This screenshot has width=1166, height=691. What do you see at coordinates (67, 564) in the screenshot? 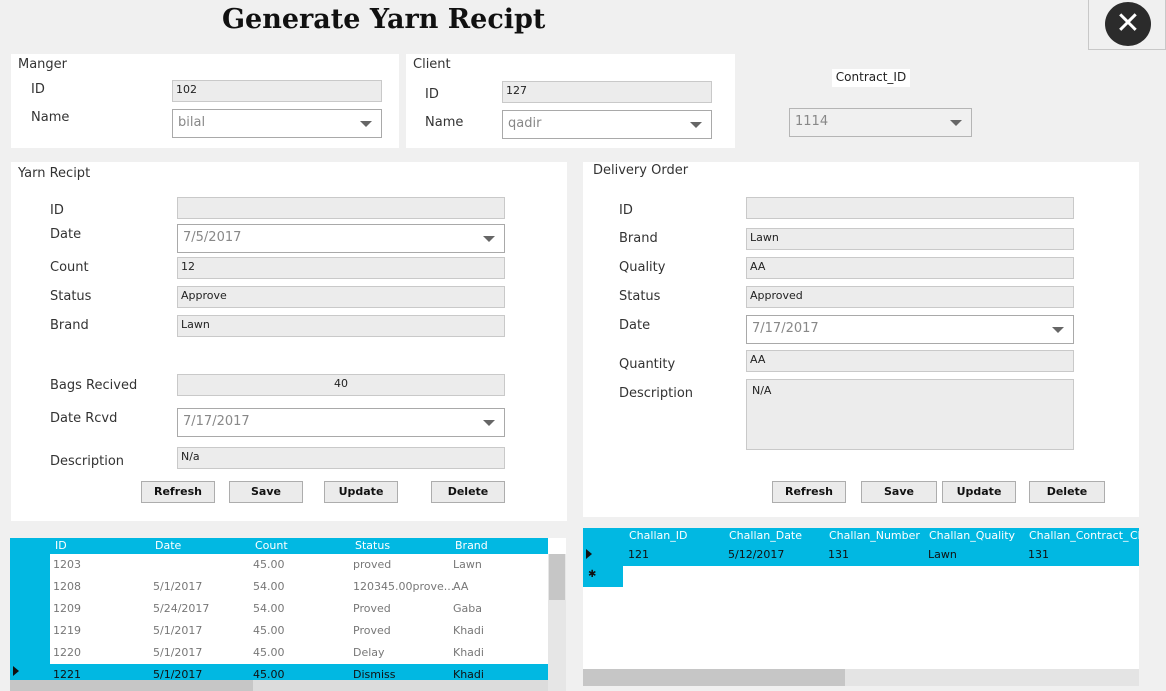
I see `cell-id: 1203` at bounding box center [67, 564].